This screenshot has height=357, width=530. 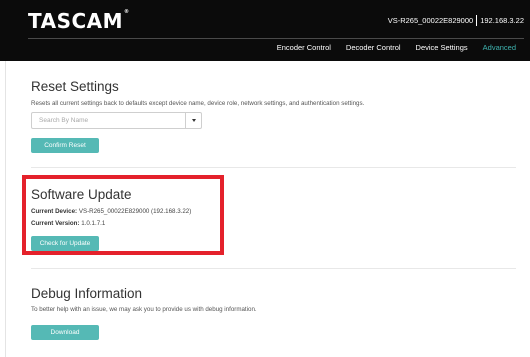 I want to click on check-update-wrap: Check for Update, so click(x=65, y=241).